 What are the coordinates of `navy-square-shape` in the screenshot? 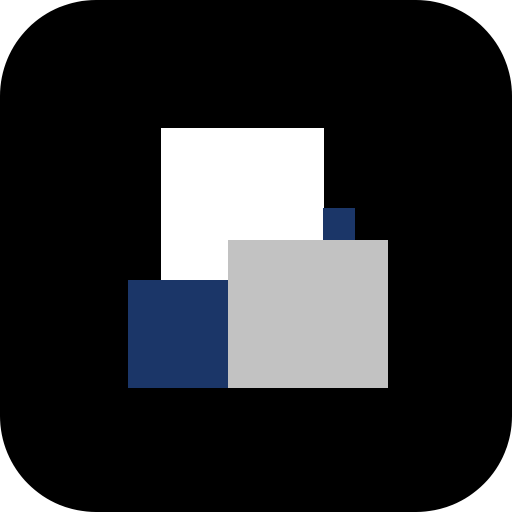 It's located at (178, 334).